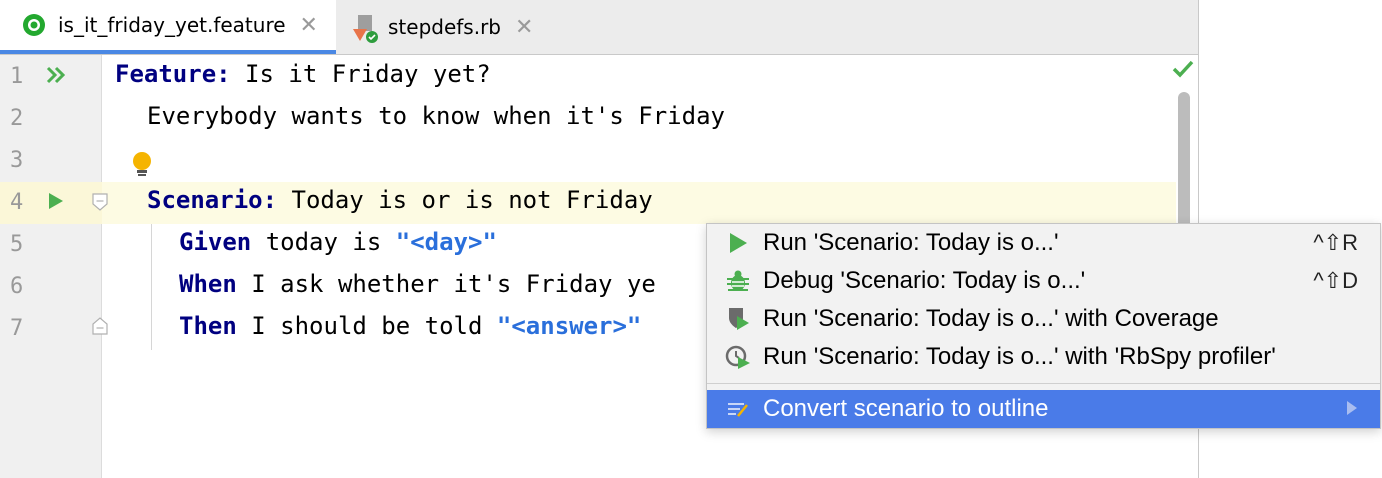 This screenshot has width=1382, height=478. I want to click on tab-stepdefs-rb: stepdefs.rb ✕, so click(451, 27).